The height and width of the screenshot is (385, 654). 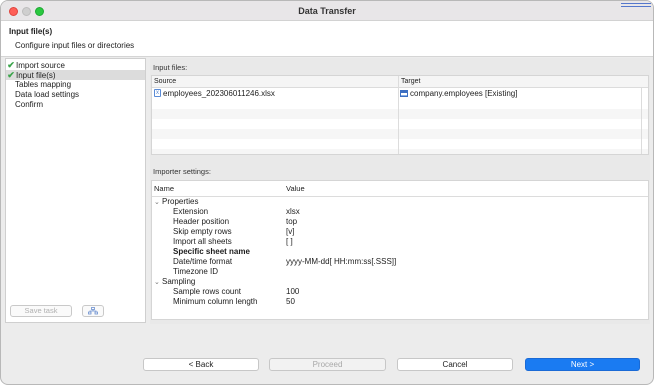 What do you see at coordinates (275, 82) in the screenshot?
I see `column-header-source: Source` at bounding box center [275, 82].